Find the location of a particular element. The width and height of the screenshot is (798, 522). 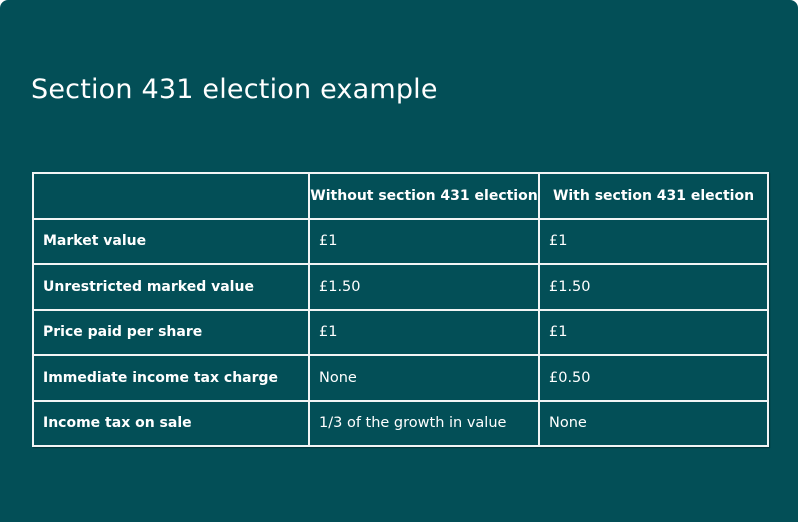

cell-with-election: £1.50 is located at coordinates (653, 287).